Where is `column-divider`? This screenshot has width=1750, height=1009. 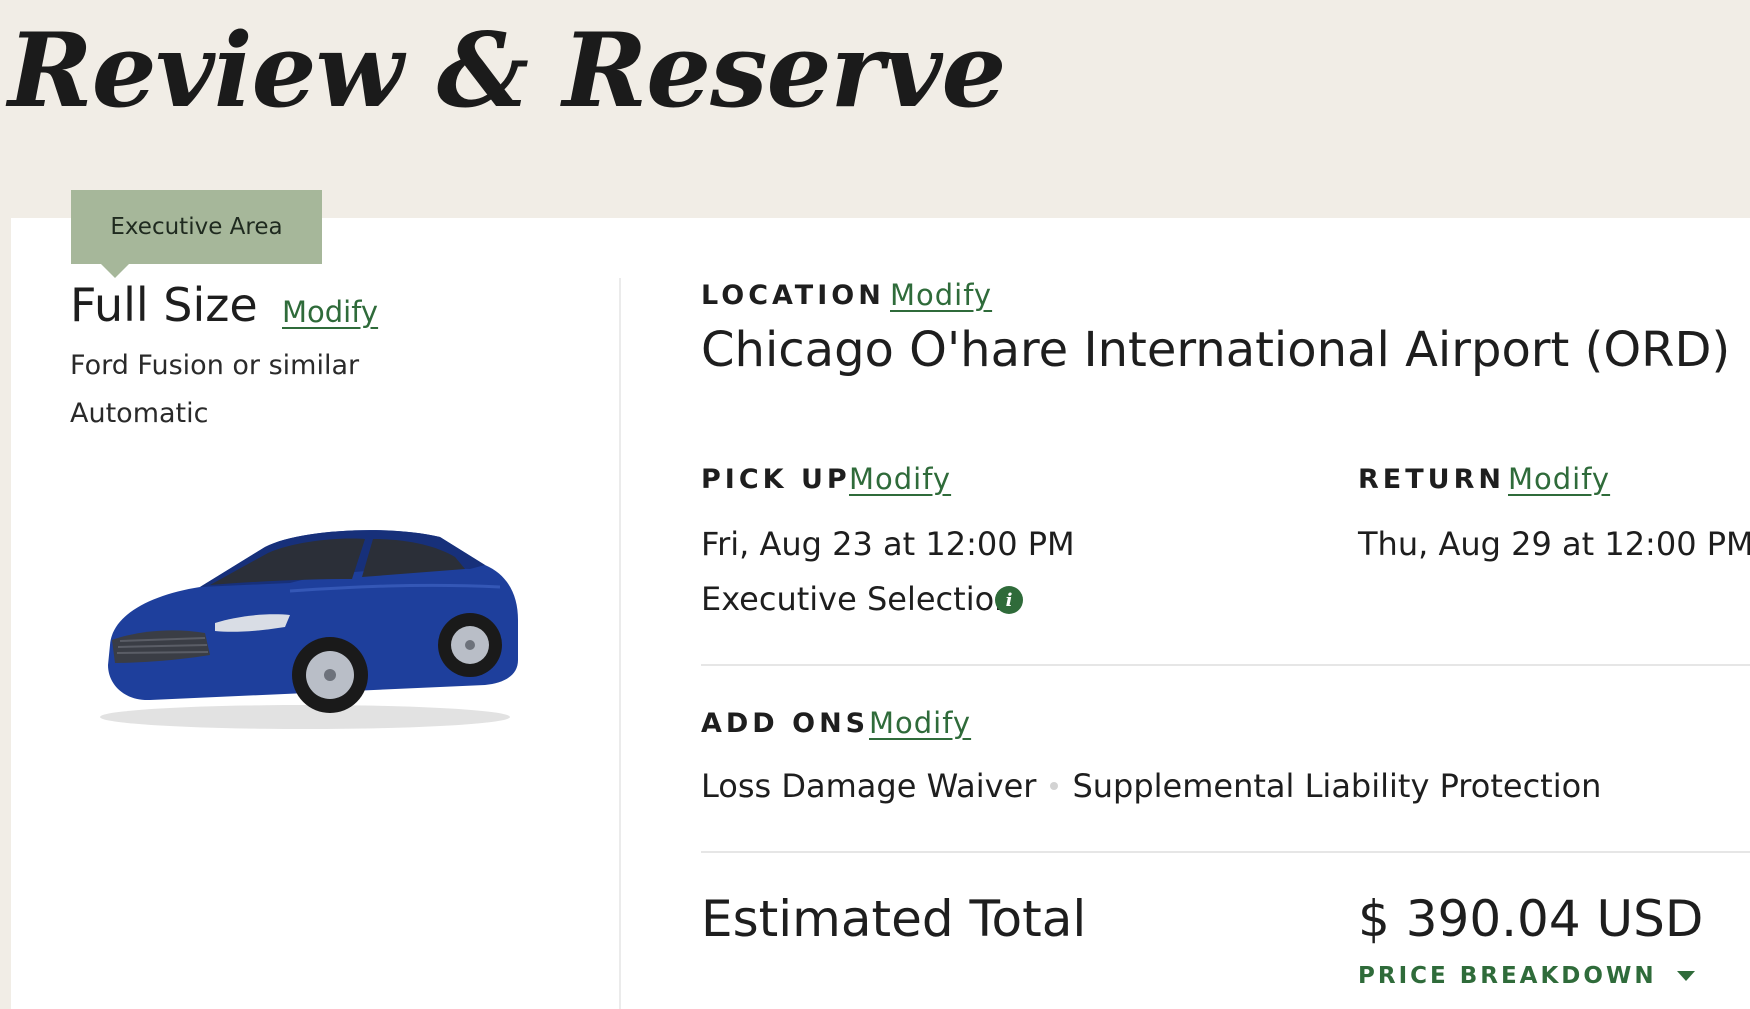 column-divider is located at coordinates (620, 643).